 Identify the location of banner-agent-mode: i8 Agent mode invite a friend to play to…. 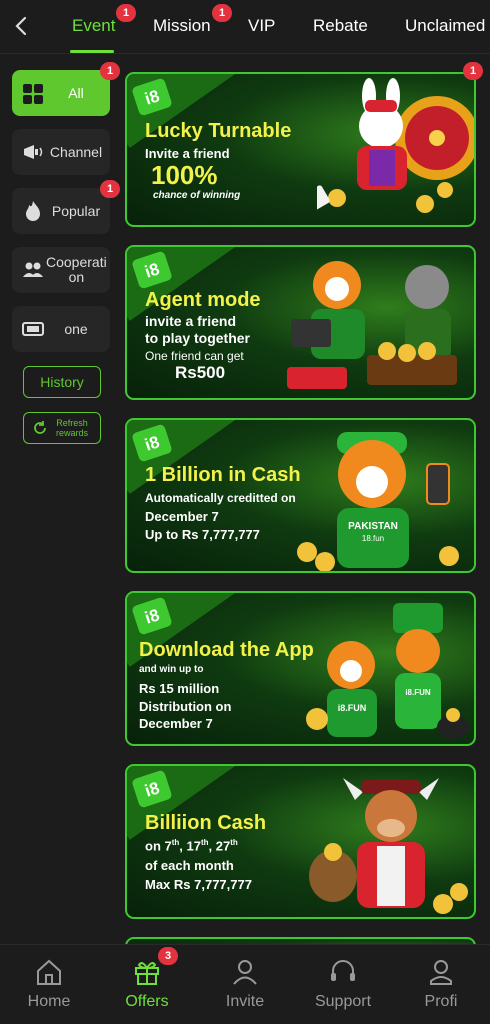
(300, 322).